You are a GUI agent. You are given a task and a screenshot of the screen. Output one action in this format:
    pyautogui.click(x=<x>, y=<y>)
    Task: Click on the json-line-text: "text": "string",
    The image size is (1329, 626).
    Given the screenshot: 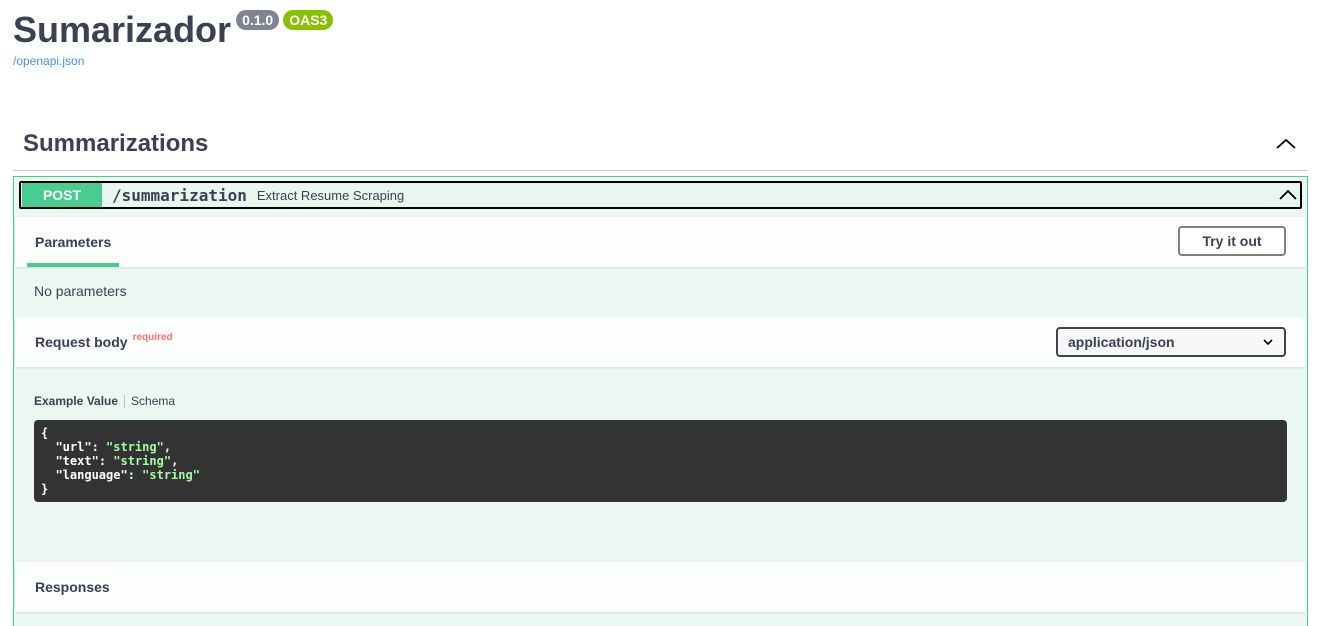 What is the action you would take?
    pyautogui.click(x=117, y=461)
    